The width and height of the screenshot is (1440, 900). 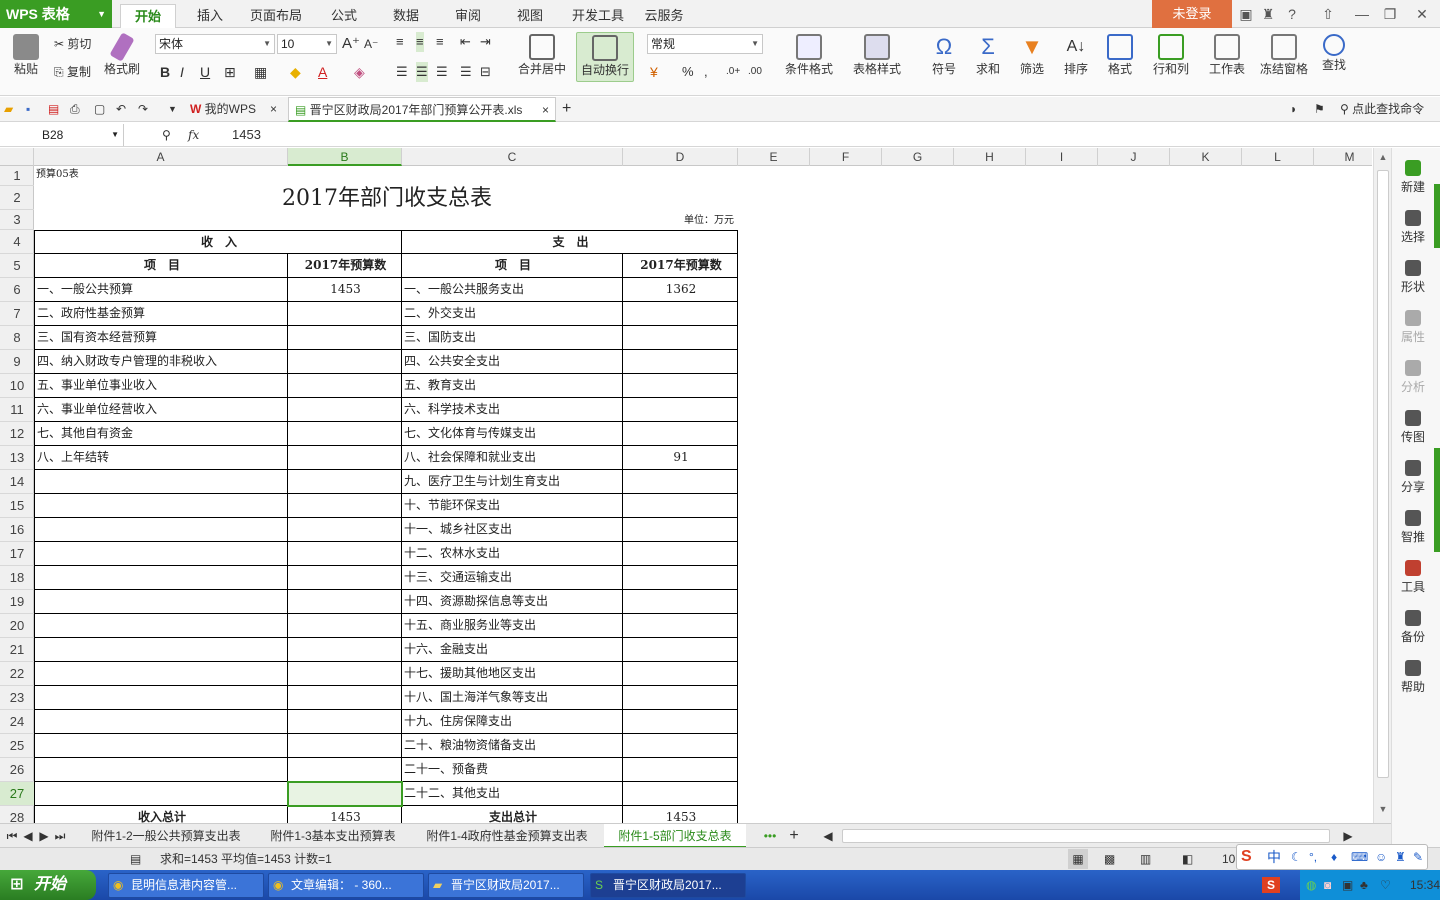 I want to click on panel-select-button: 选择, so click(x=1413, y=227).